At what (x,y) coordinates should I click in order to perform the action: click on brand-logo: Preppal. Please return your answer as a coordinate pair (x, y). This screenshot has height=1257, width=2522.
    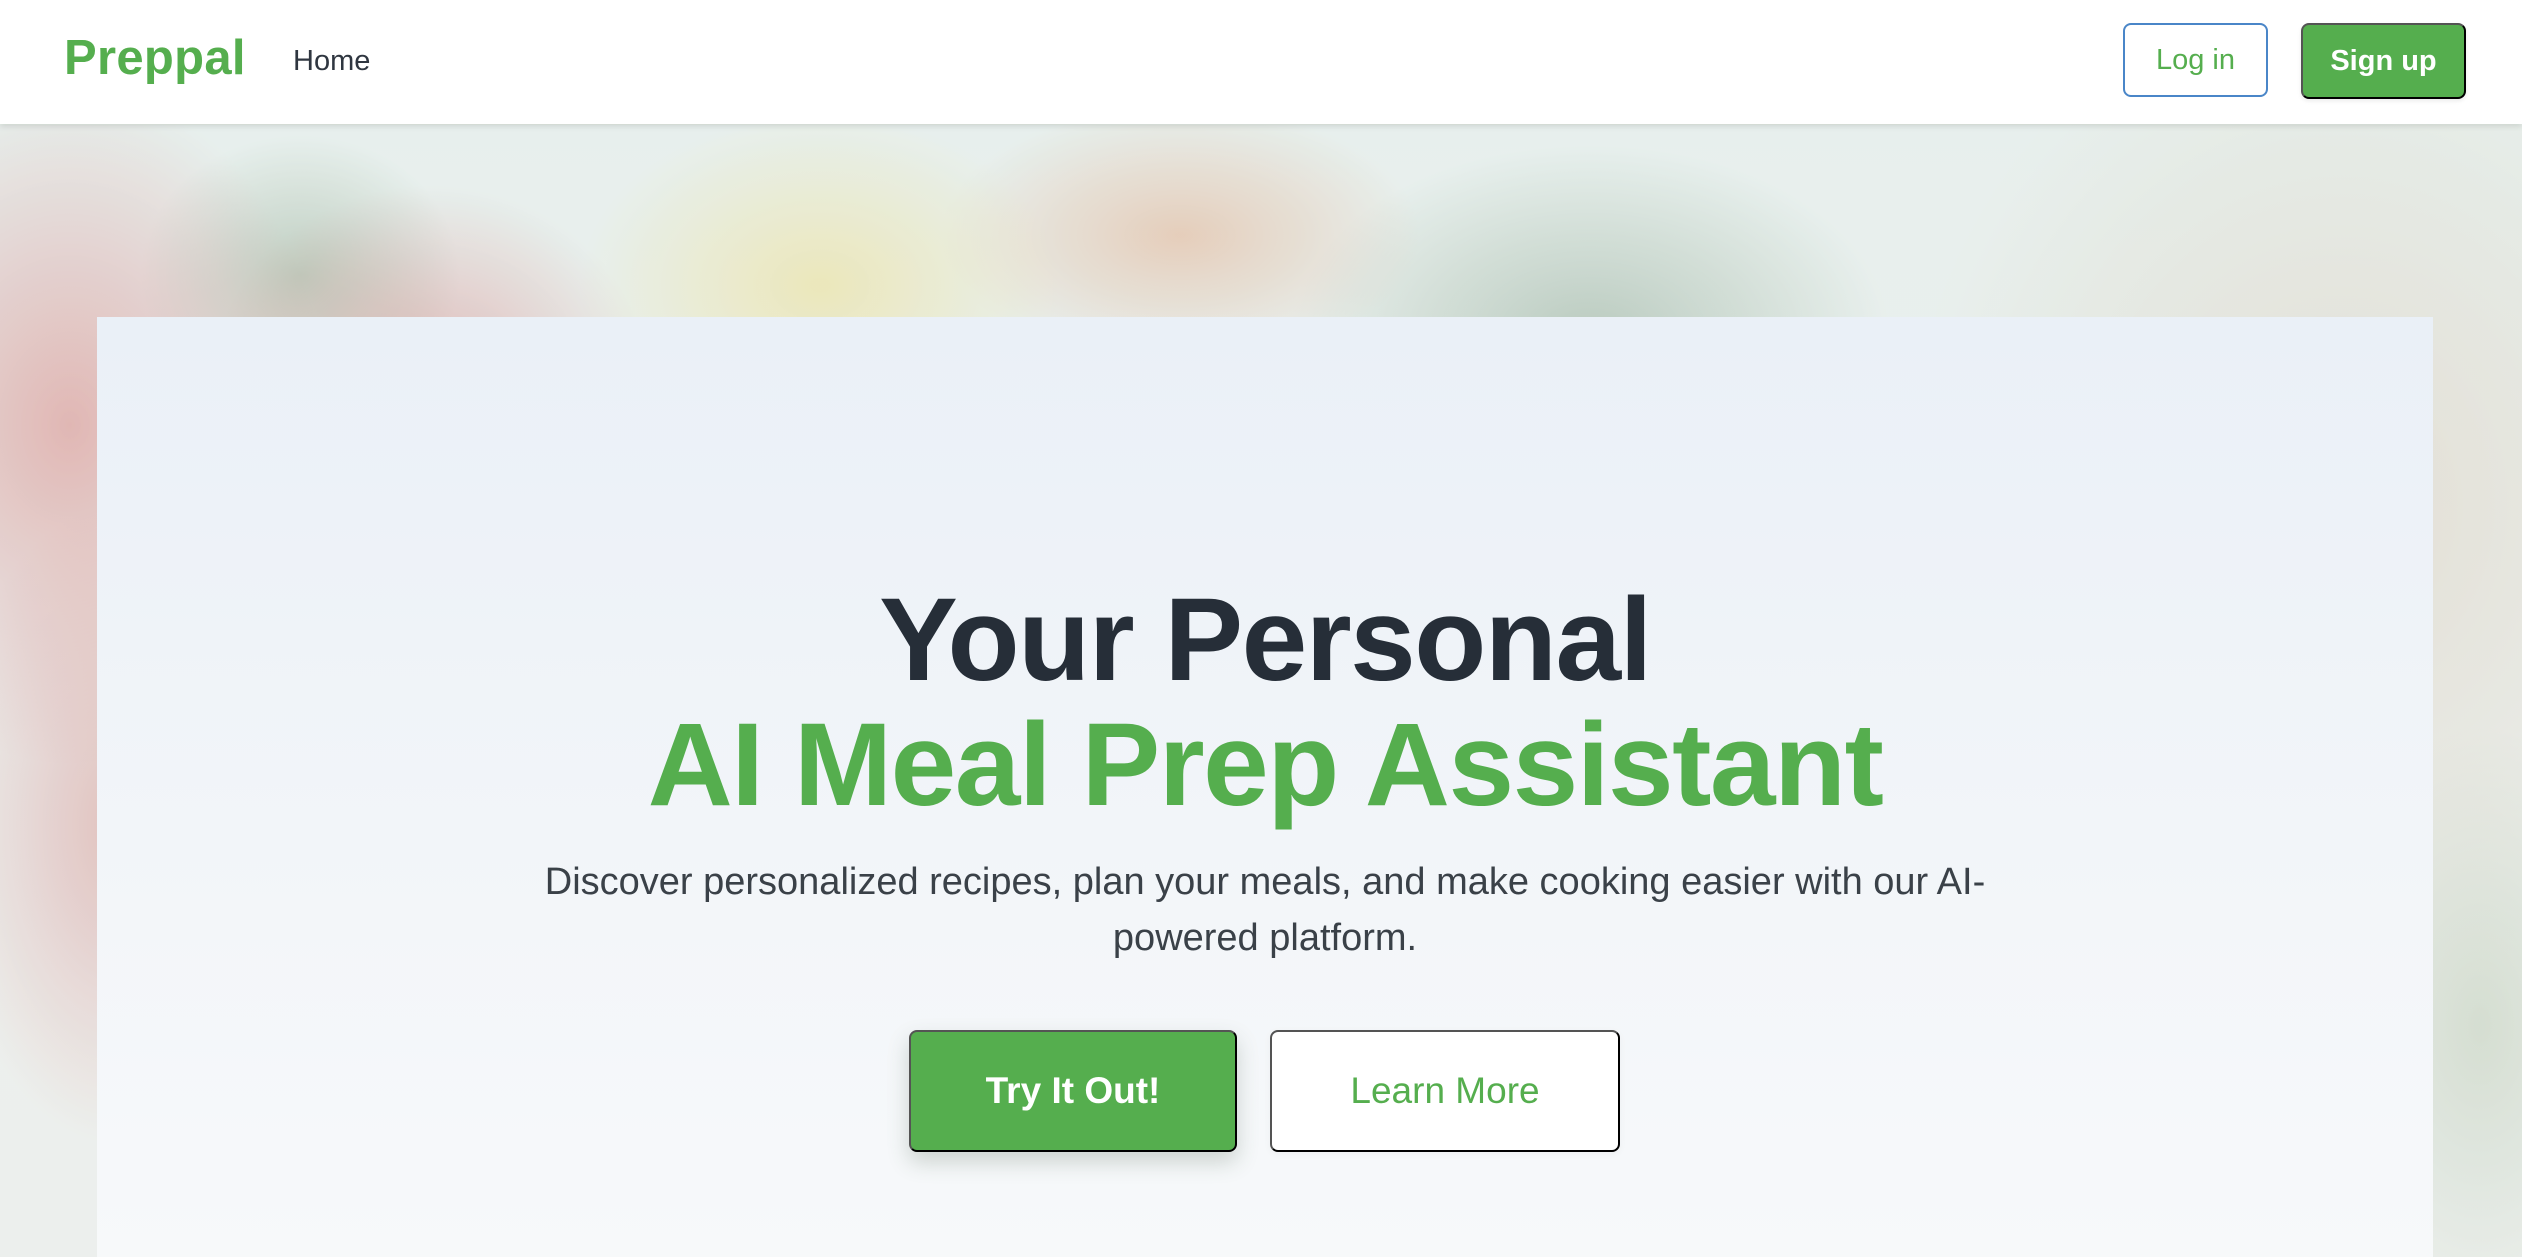
    Looking at the image, I should click on (155, 58).